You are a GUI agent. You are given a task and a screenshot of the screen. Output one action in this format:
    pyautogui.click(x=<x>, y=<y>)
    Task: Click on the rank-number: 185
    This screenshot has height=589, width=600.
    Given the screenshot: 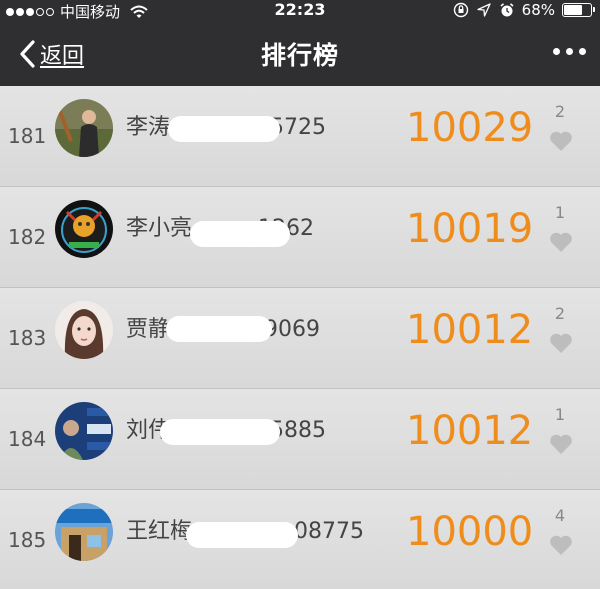 What is the action you would take?
    pyautogui.click(x=27, y=540)
    